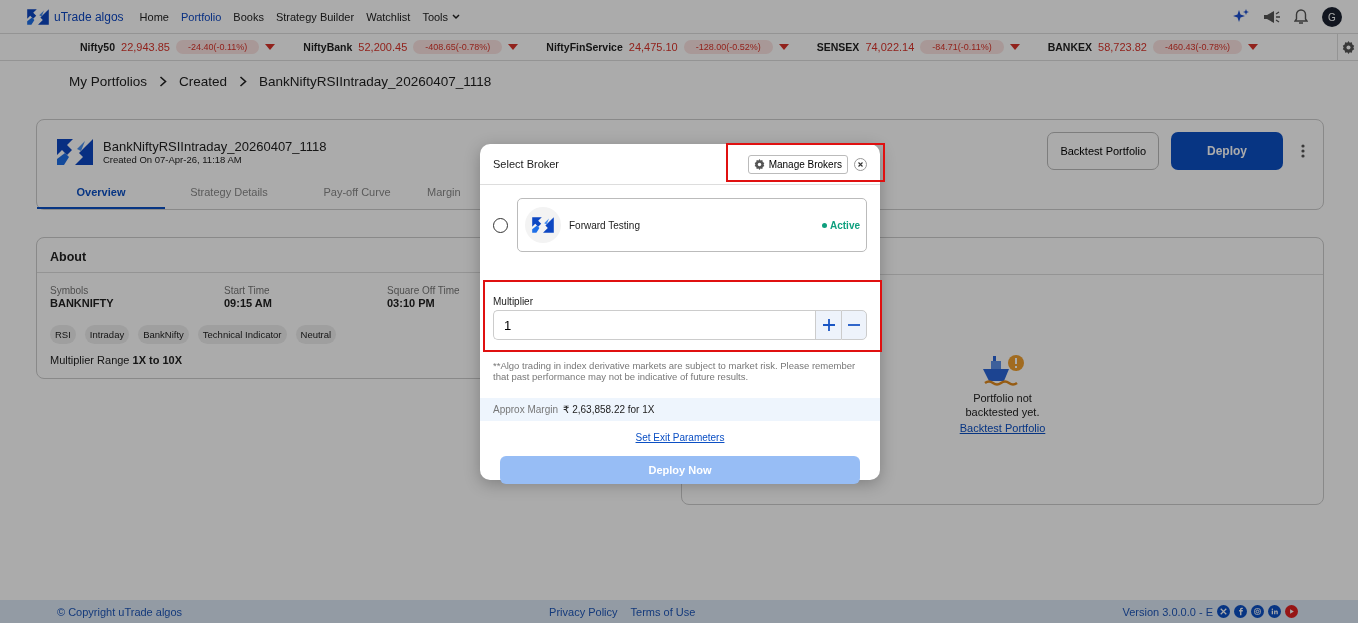 The image size is (1358, 623). I want to click on nav-link: Watchlist, so click(388, 17).